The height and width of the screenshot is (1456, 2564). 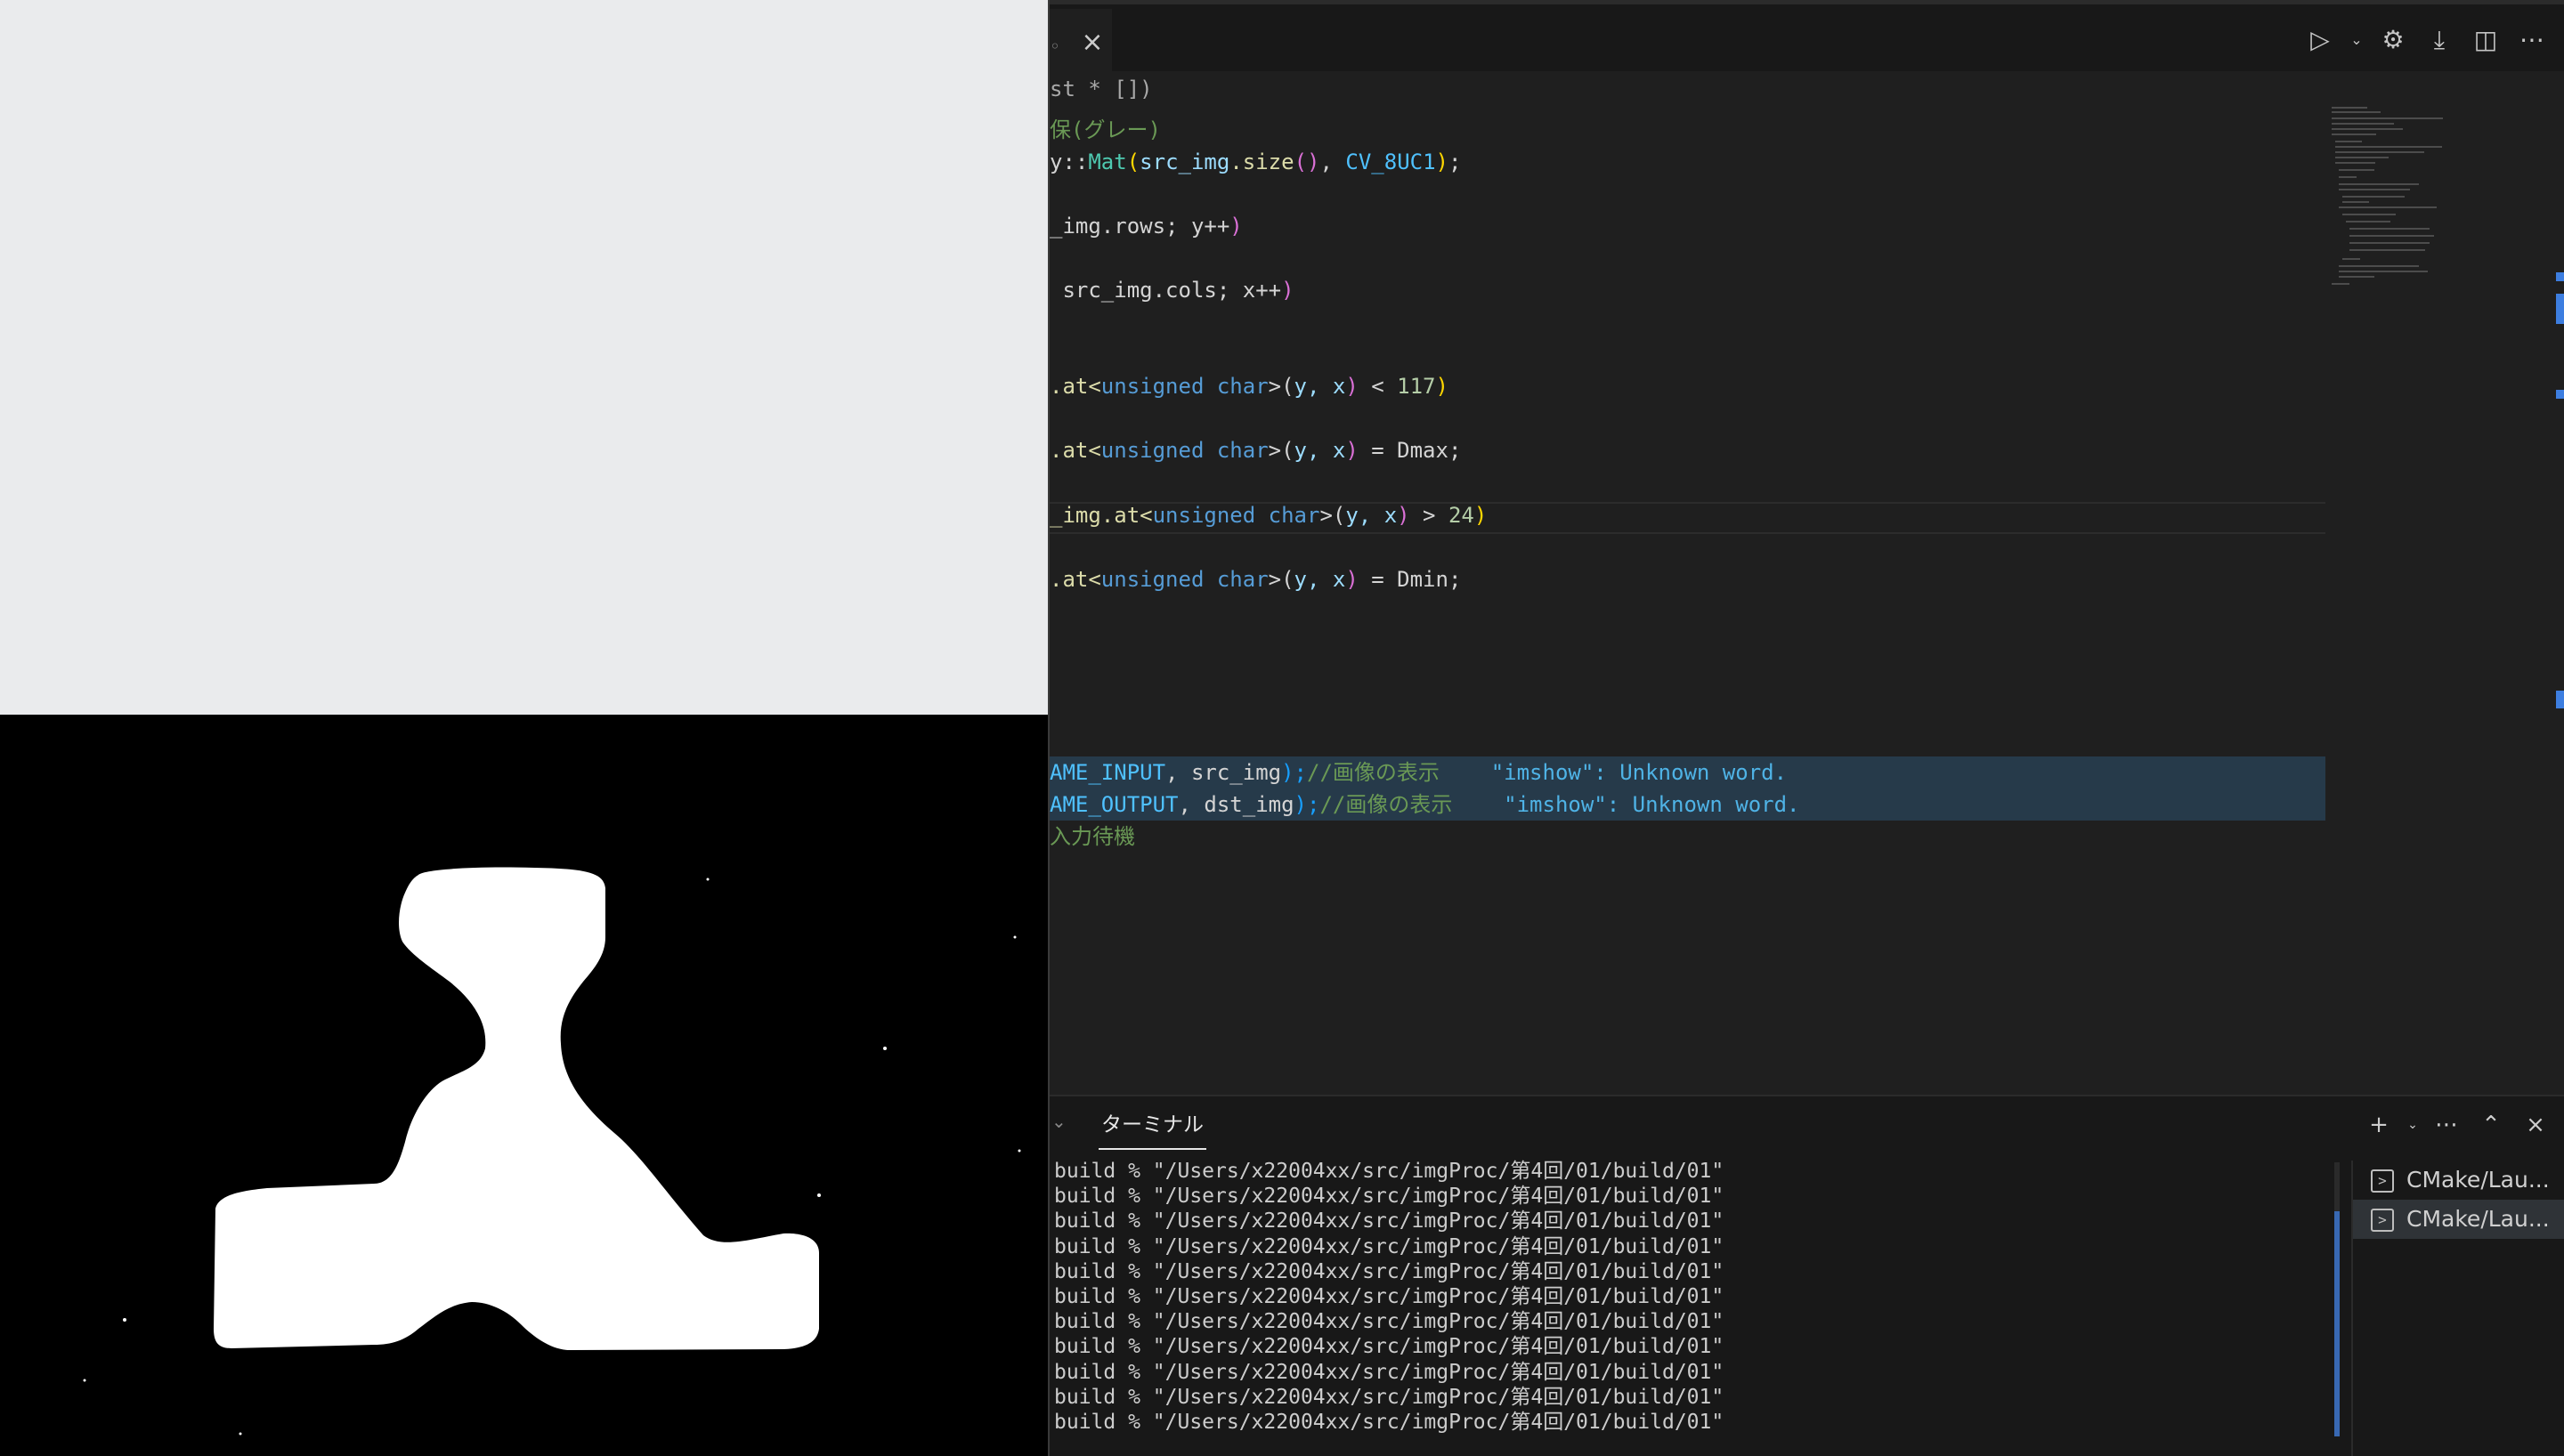 What do you see at coordinates (2337, 1323) in the screenshot?
I see `terminal-scroll-thumb` at bounding box center [2337, 1323].